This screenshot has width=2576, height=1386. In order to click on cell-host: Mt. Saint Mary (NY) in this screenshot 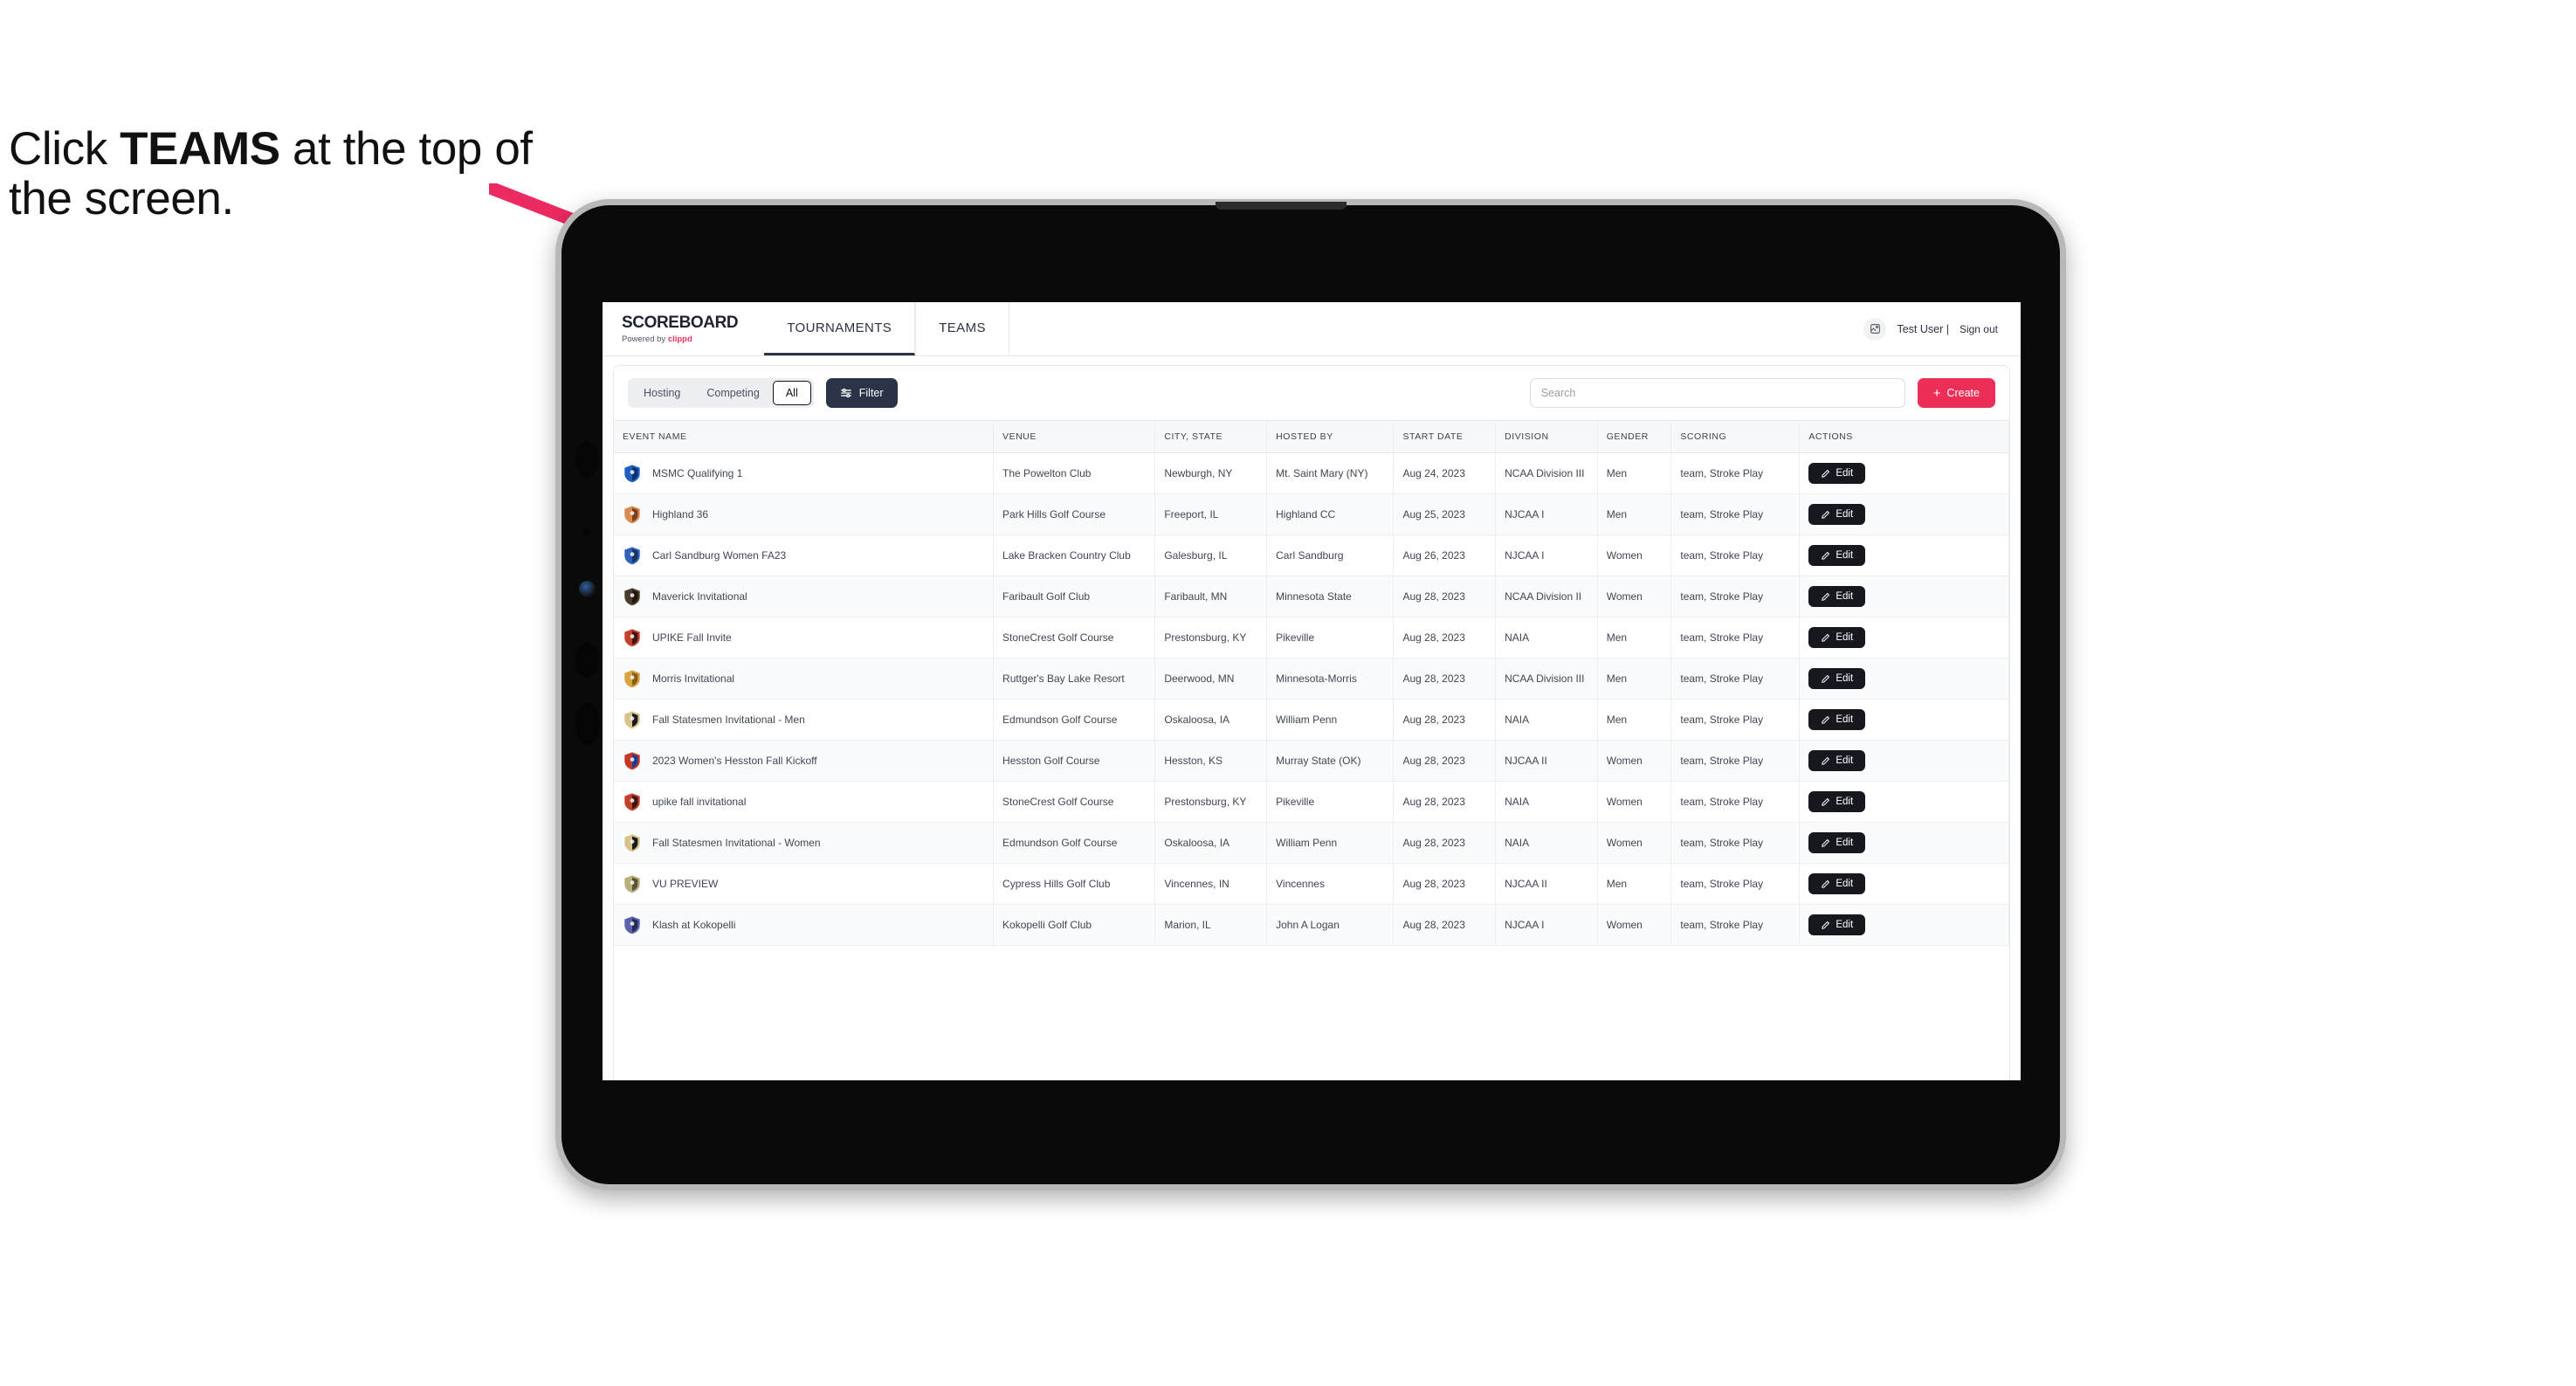, I will do `click(1330, 473)`.